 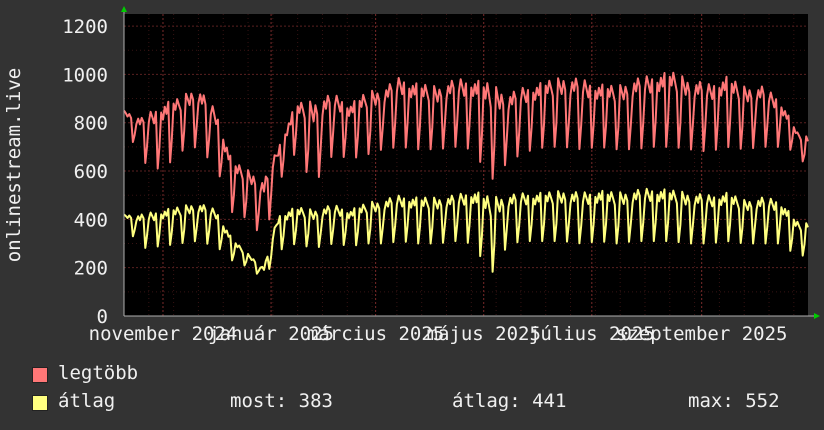 I want to click on x-tick-label: május 2025, so click(x=484, y=334).